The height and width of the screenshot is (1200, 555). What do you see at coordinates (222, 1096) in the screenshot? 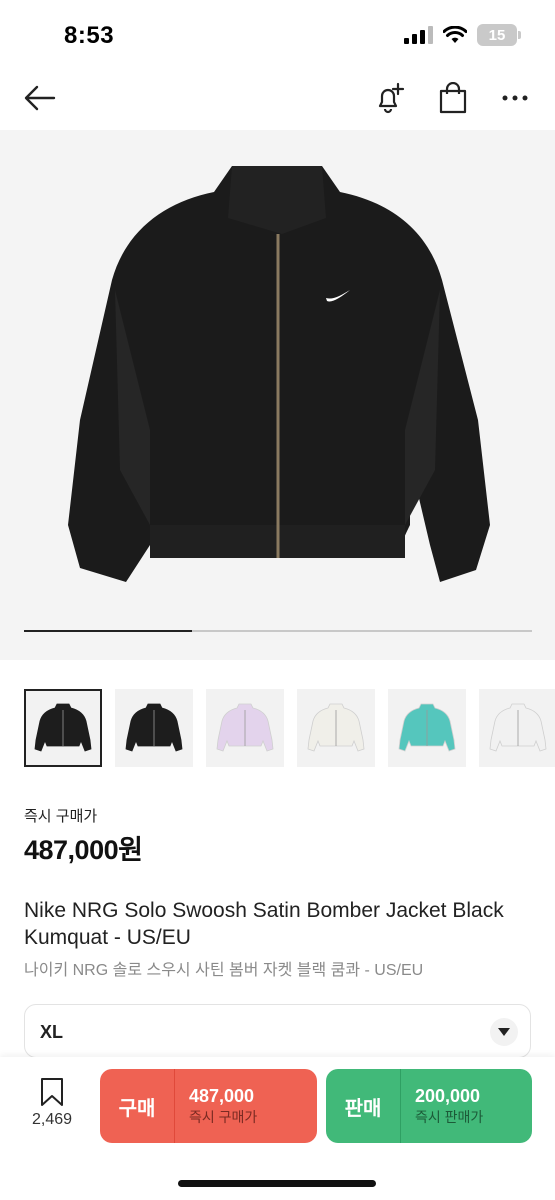
I see `buy-price: 487,000` at bounding box center [222, 1096].